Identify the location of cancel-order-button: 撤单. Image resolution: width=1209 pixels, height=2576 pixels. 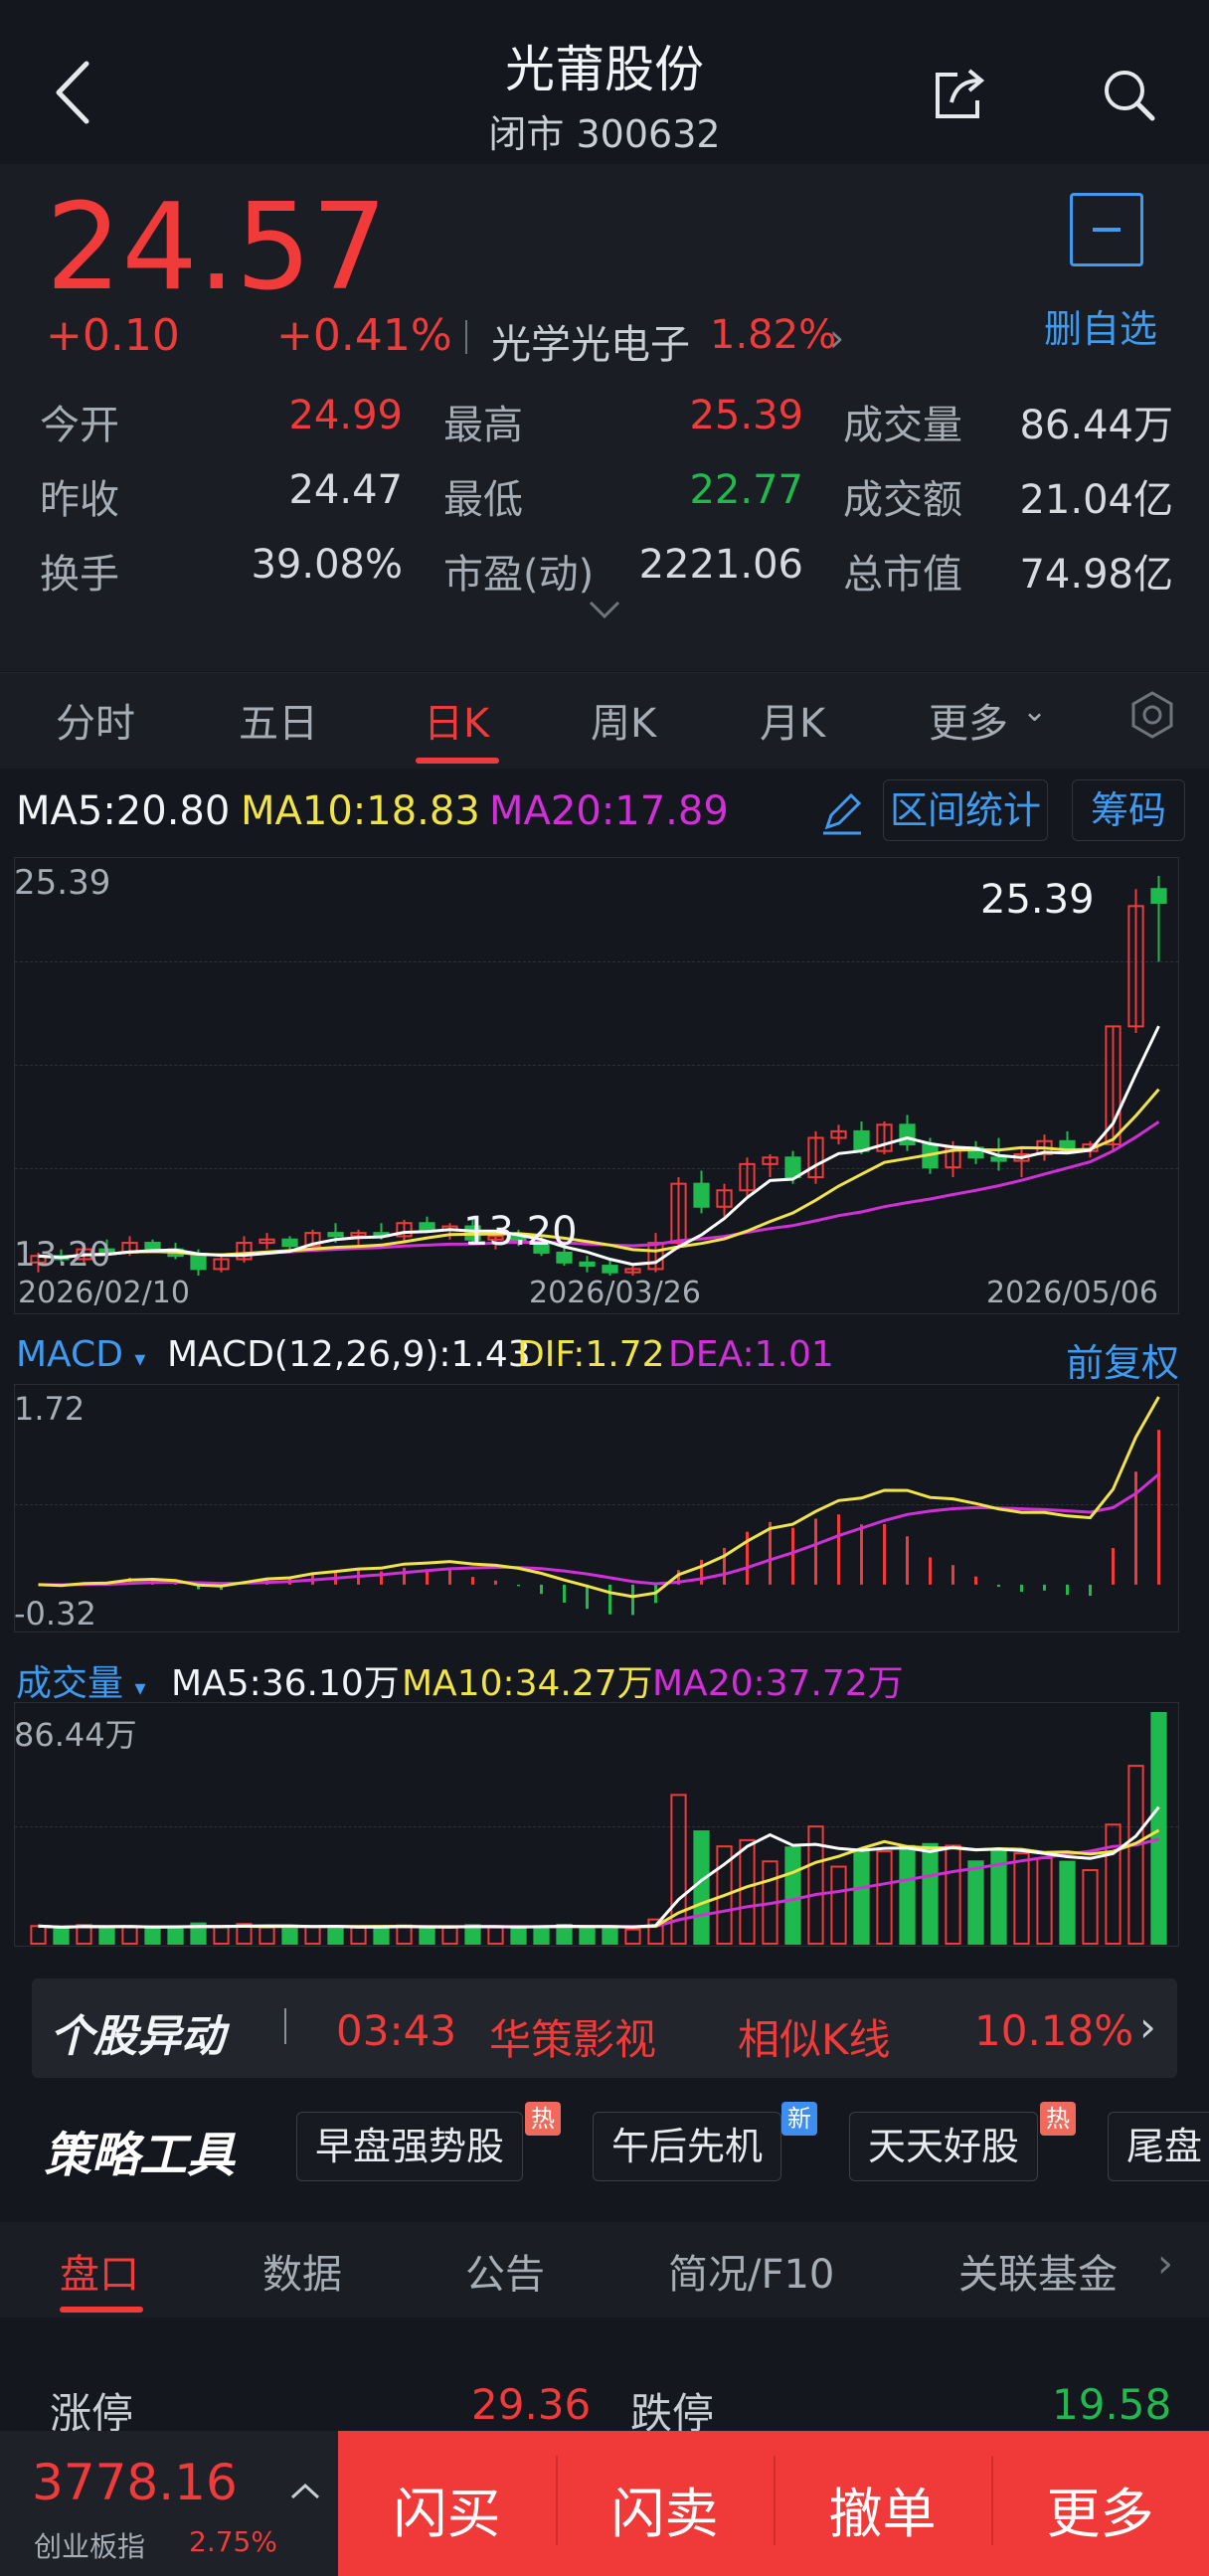
(882, 2509).